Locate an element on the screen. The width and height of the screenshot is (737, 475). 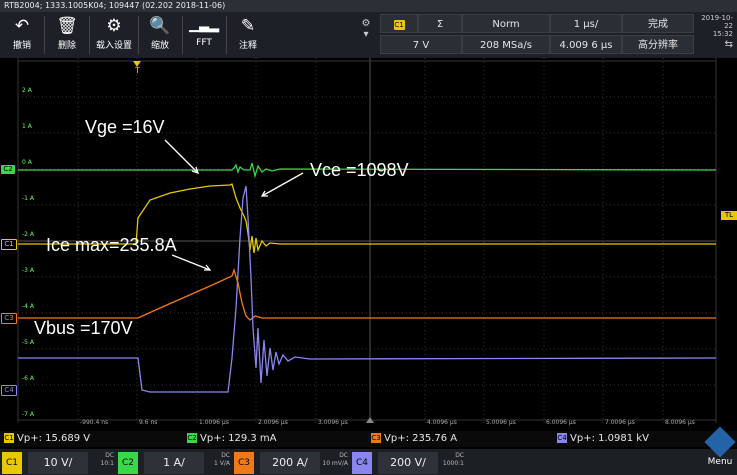
vge-annotation: Vge =16V is located at coordinates (125, 127).